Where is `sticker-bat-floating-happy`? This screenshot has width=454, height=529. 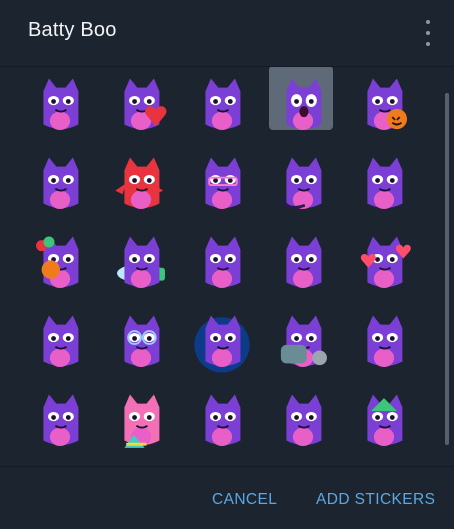 sticker-bat-floating-happy is located at coordinates (60, 106).